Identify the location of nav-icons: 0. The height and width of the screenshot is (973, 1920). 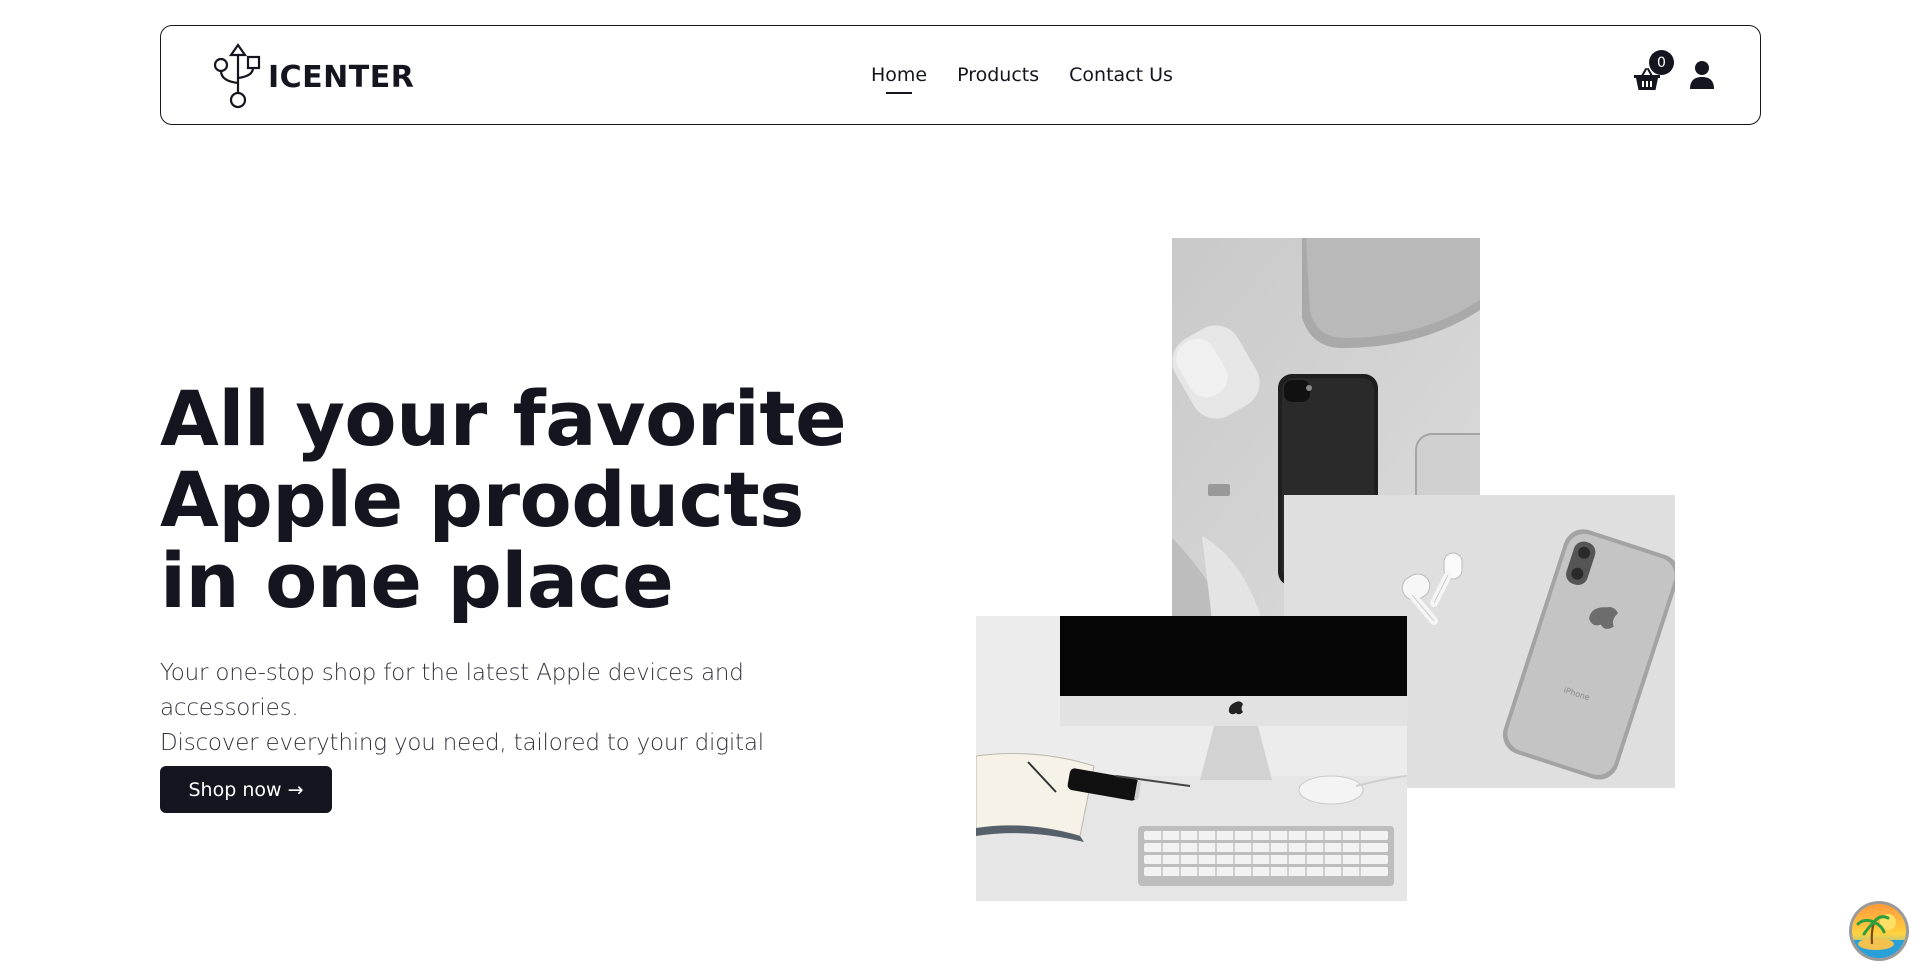
(1674, 75).